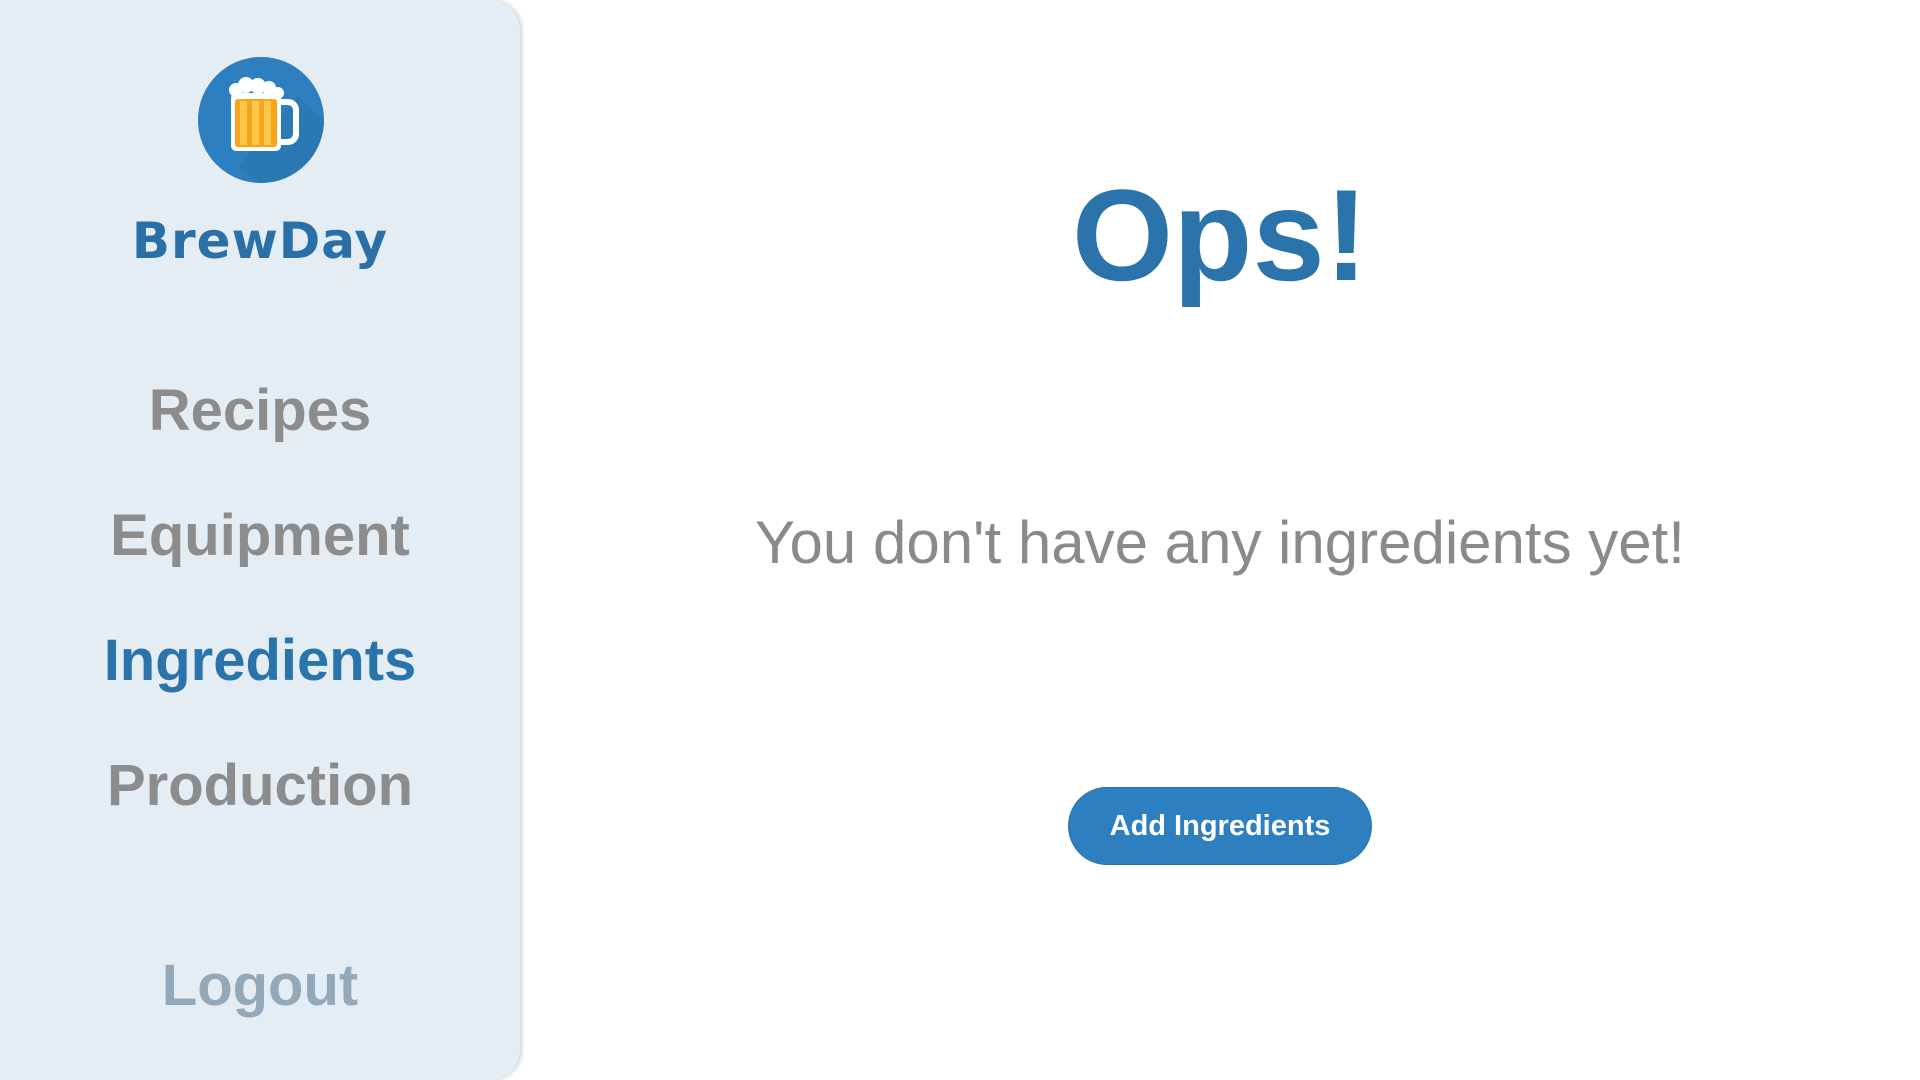  I want to click on sidebar-item-equipment: Equipment, so click(260, 535).